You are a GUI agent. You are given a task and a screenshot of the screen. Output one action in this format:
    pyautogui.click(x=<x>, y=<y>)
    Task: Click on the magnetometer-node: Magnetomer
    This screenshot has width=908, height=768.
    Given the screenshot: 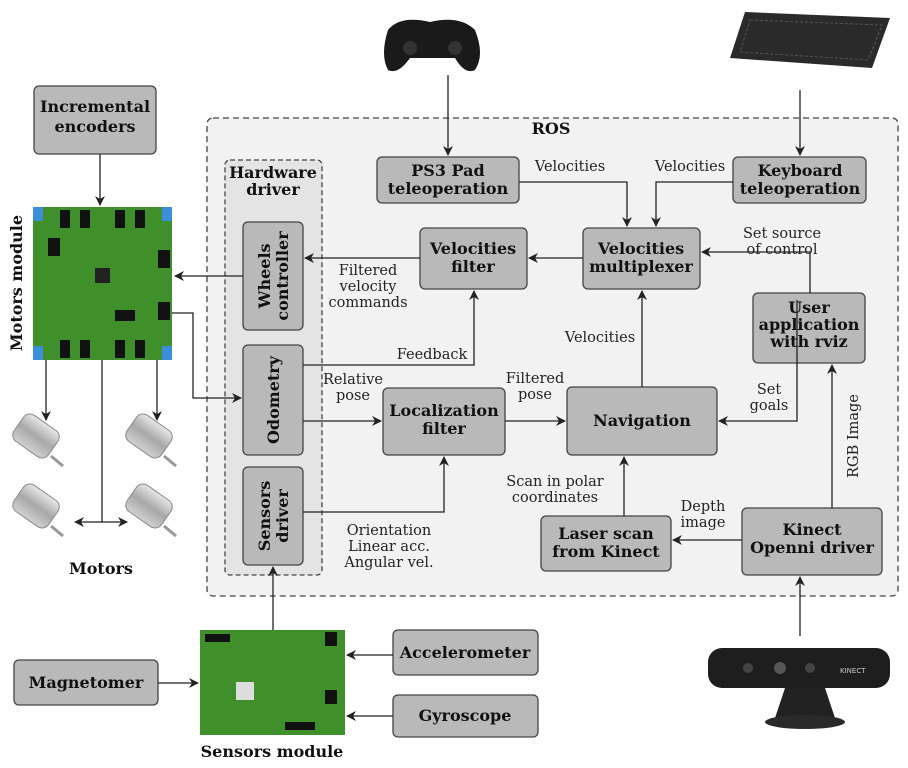 What is the action you would take?
    pyautogui.click(x=86, y=682)
    